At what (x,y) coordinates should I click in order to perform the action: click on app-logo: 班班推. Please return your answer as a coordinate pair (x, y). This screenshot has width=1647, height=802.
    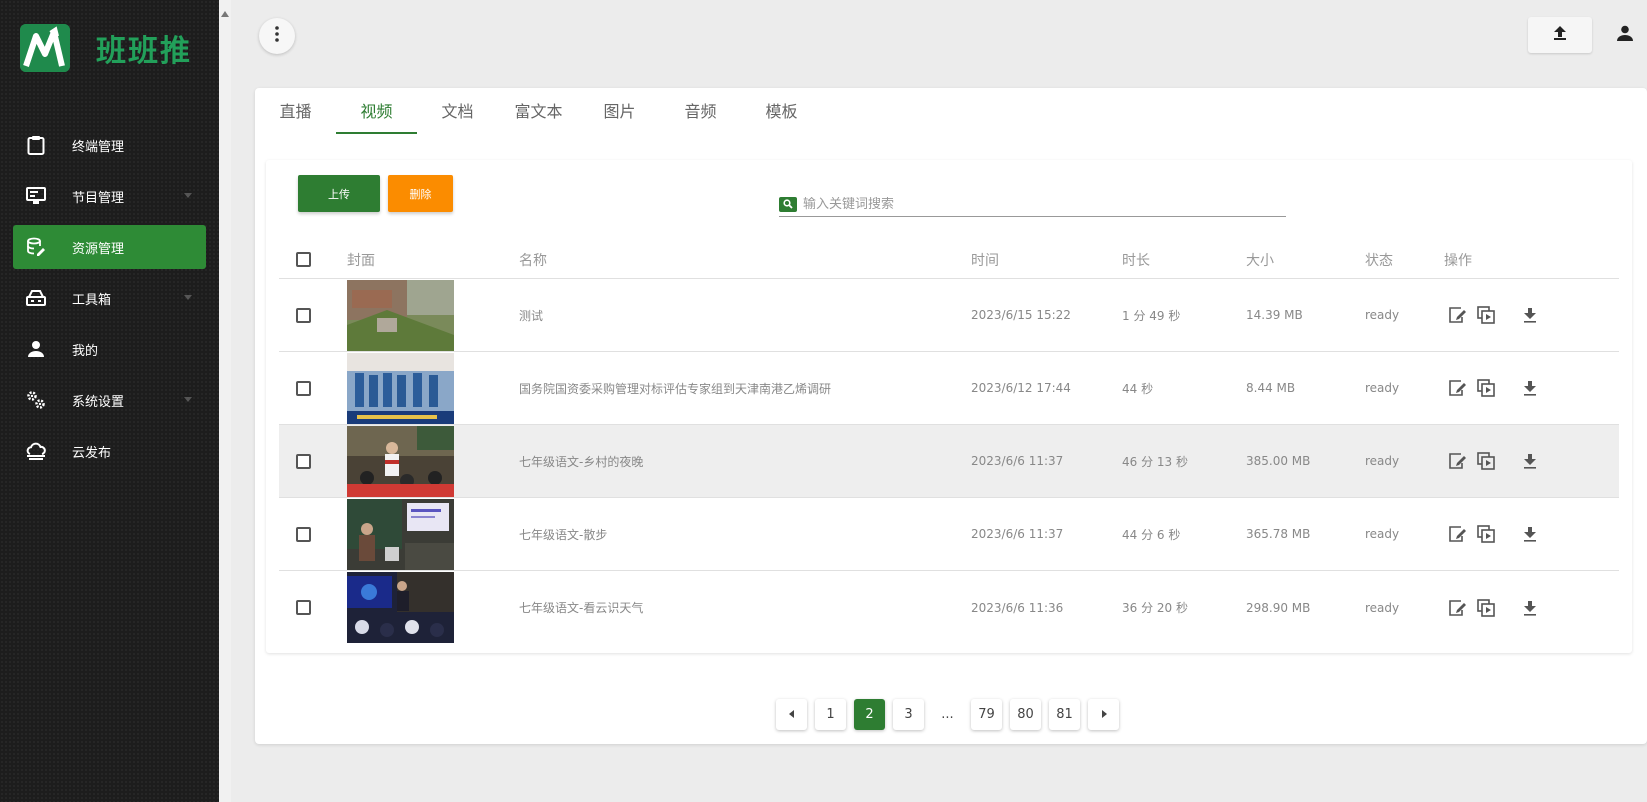
    Looking at the image, I should click on (106, 48).